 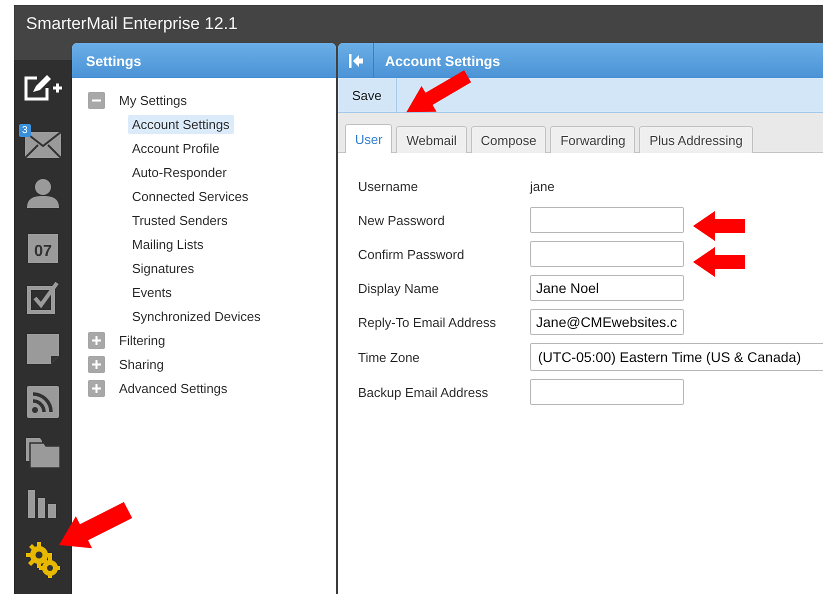 I want to click on tree-item: Auto-Responder, so click(x=179, y=172).